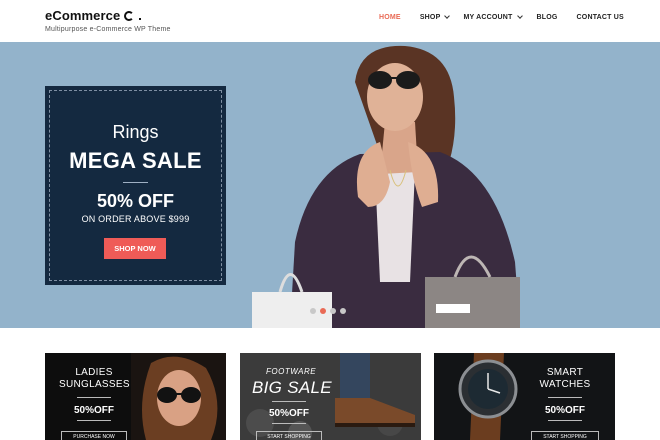  What do you see at coordinates (135, 160) in the screenshot?
I see `promo-headline: MEGA SALE` at bounding box center [135, 160].